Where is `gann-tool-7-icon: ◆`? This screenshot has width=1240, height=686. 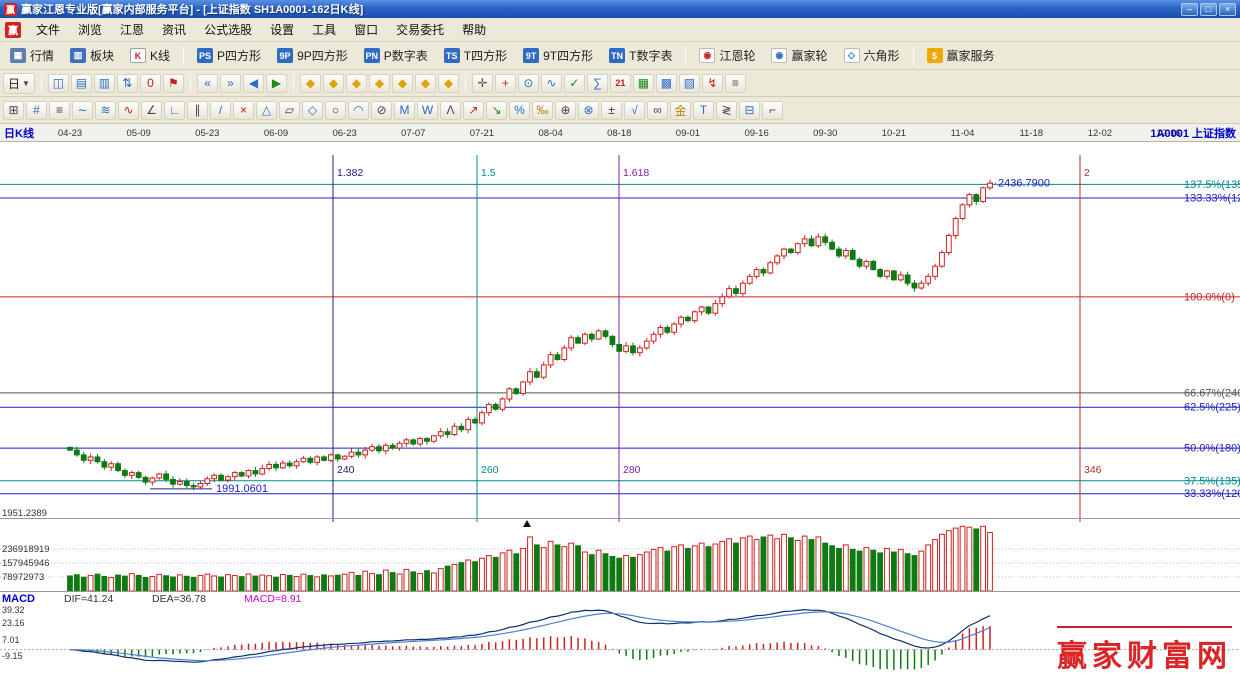 gann-tool-7-icon: ◆ is located at coordinates (448, 83).